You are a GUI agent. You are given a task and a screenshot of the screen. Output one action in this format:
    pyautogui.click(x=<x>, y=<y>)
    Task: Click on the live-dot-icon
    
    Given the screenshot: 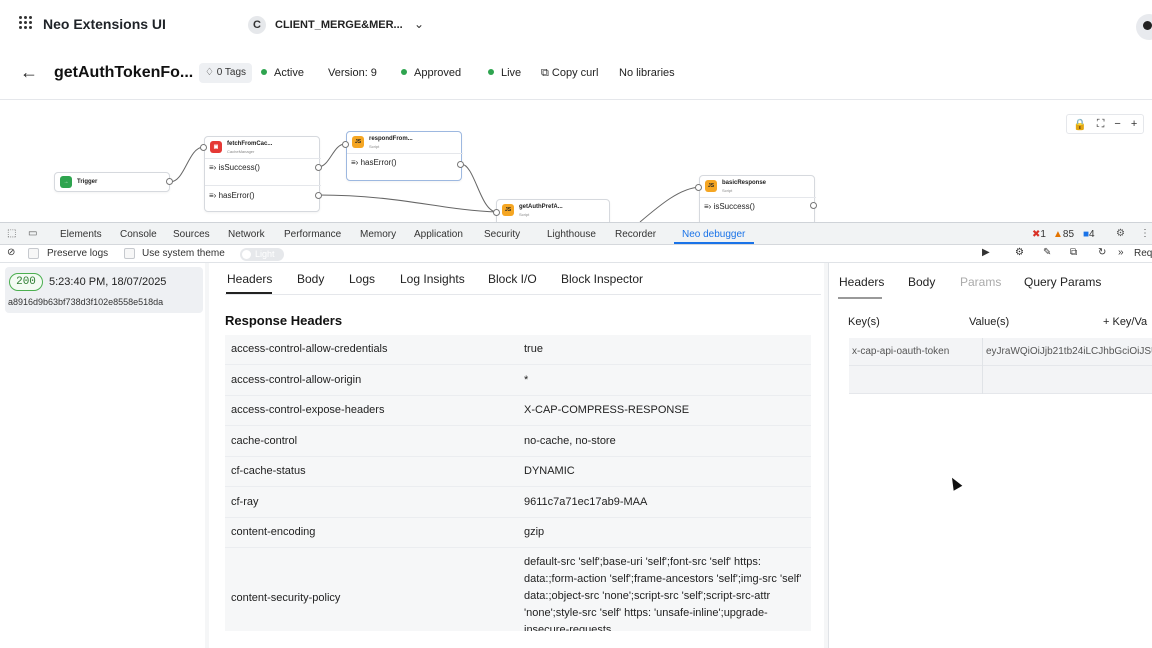 What is the action you would take?
    pyautogui.click(x=491, y=72)
    